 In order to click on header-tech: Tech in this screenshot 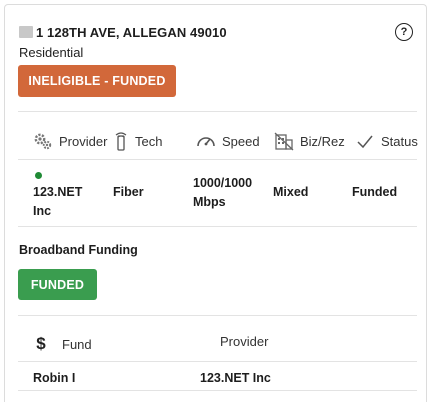, I will do `click(137, 141)`.